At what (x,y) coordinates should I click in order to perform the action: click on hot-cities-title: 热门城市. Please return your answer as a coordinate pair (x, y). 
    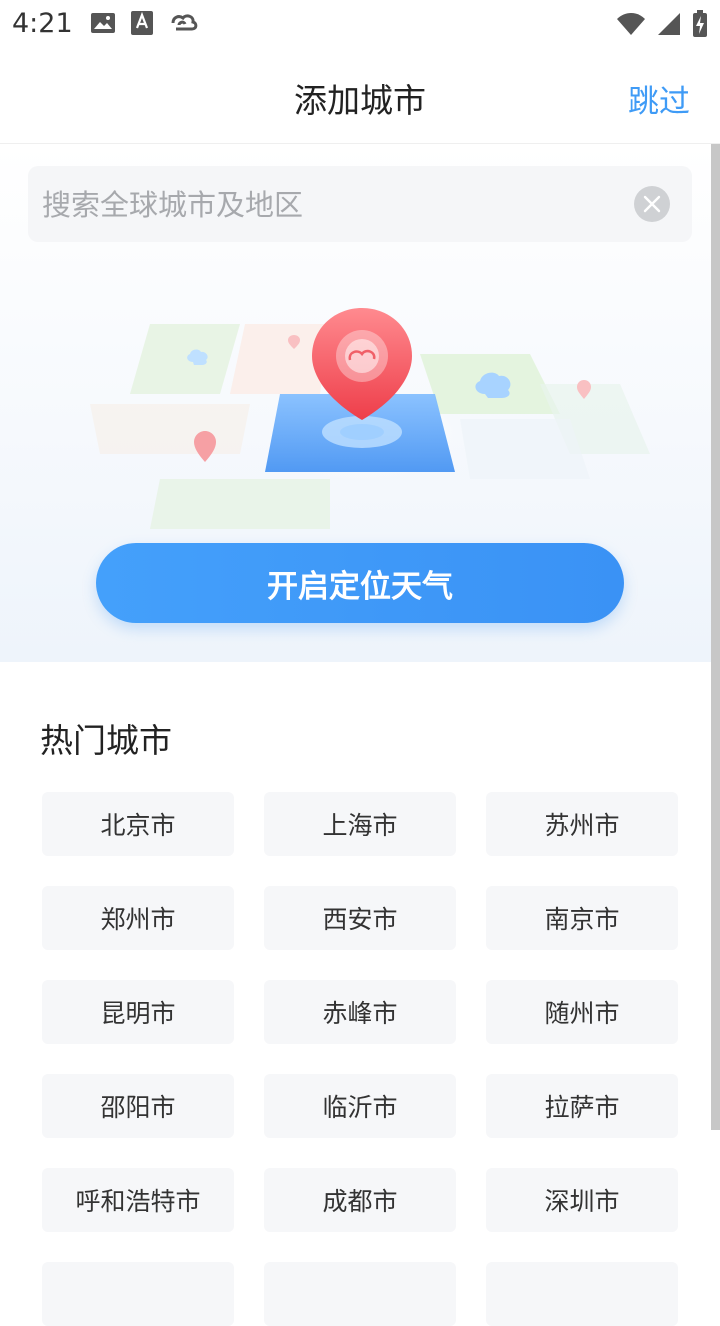
    Looking at the image, I should click on (106, 740).